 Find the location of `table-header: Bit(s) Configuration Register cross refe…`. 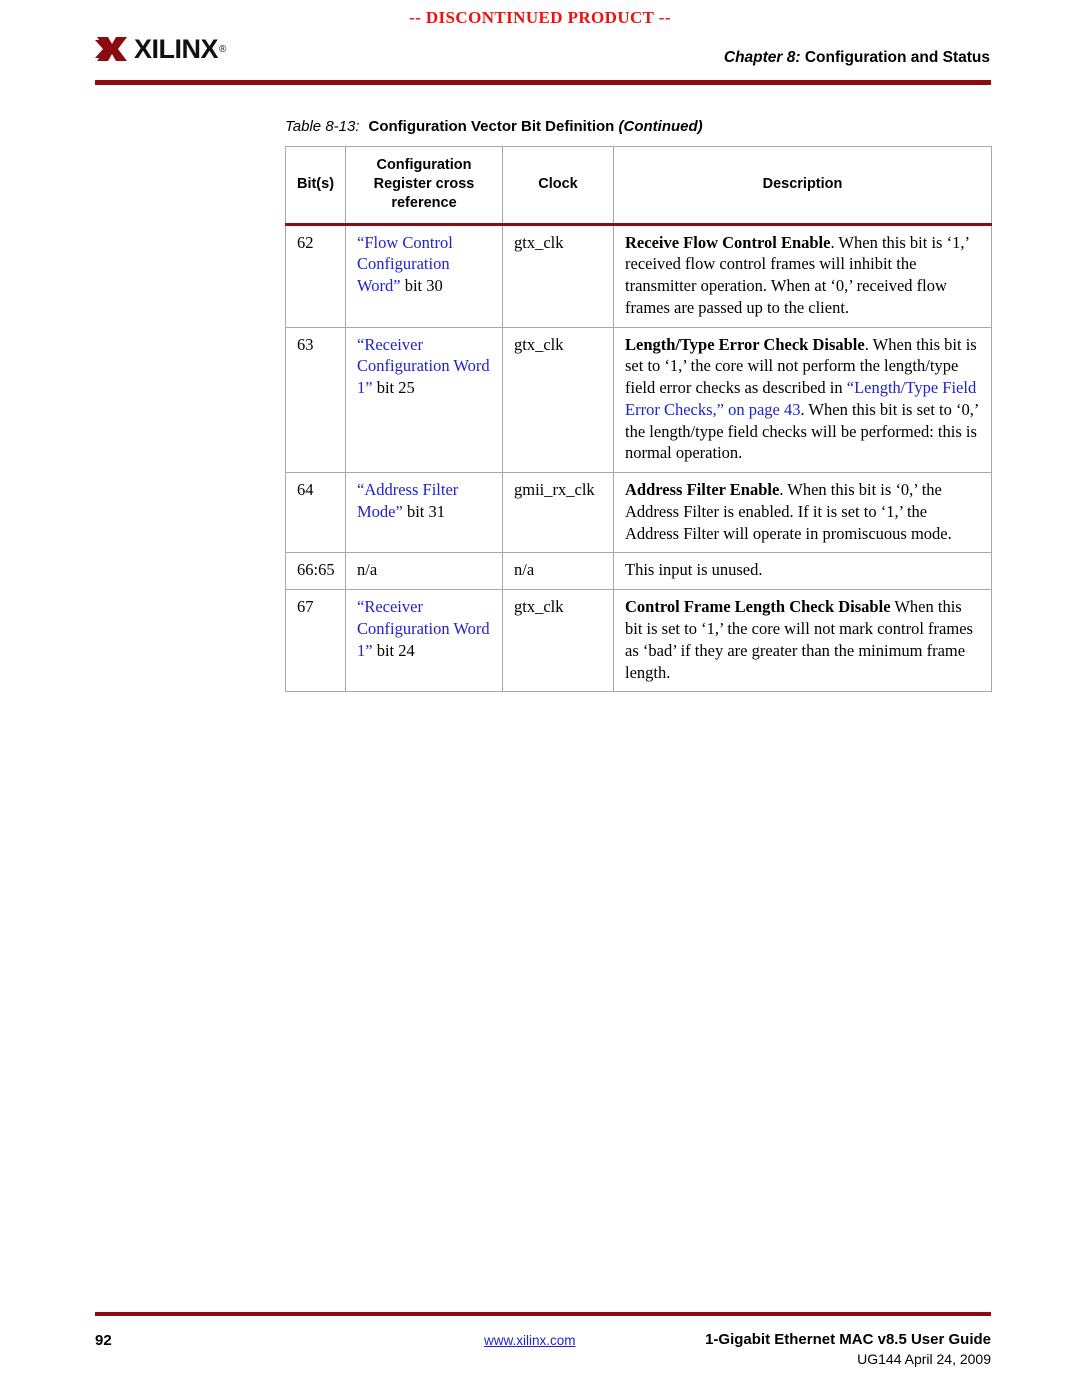

table-header: Bit(s) Configuration Register cross refe… is located at coordinates (638, 186).